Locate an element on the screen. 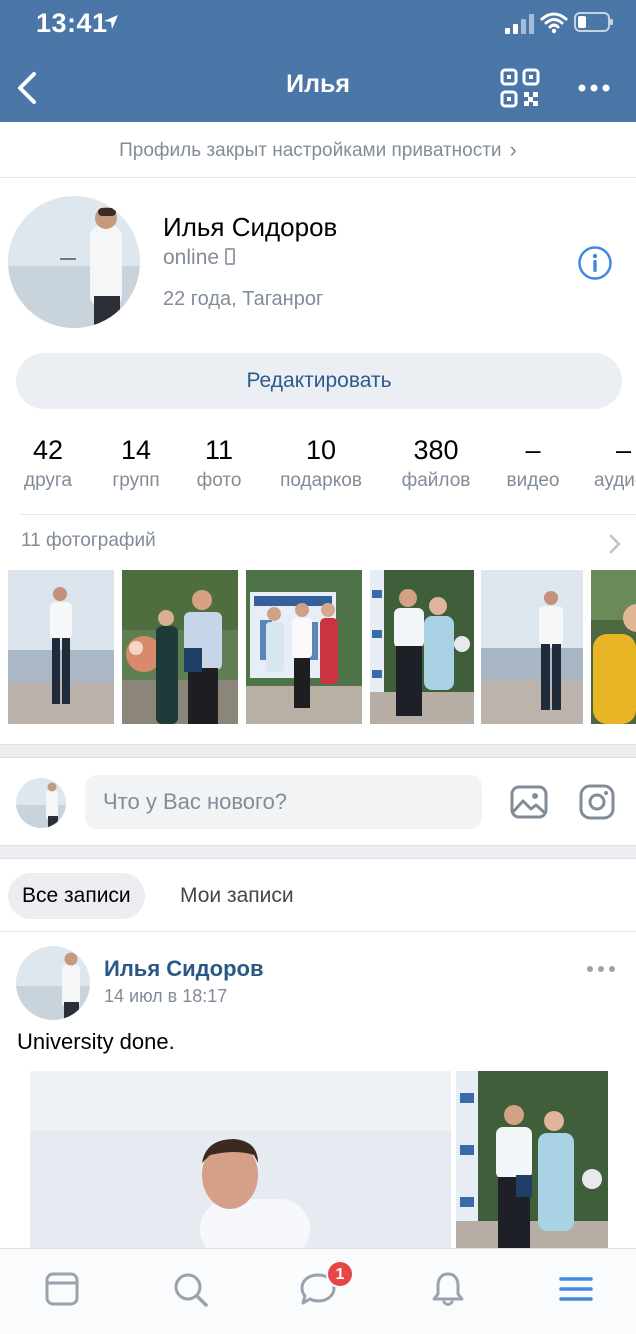 This screenshot has height=1334, width=636. search-icon is located at coordinates (190, 1289).